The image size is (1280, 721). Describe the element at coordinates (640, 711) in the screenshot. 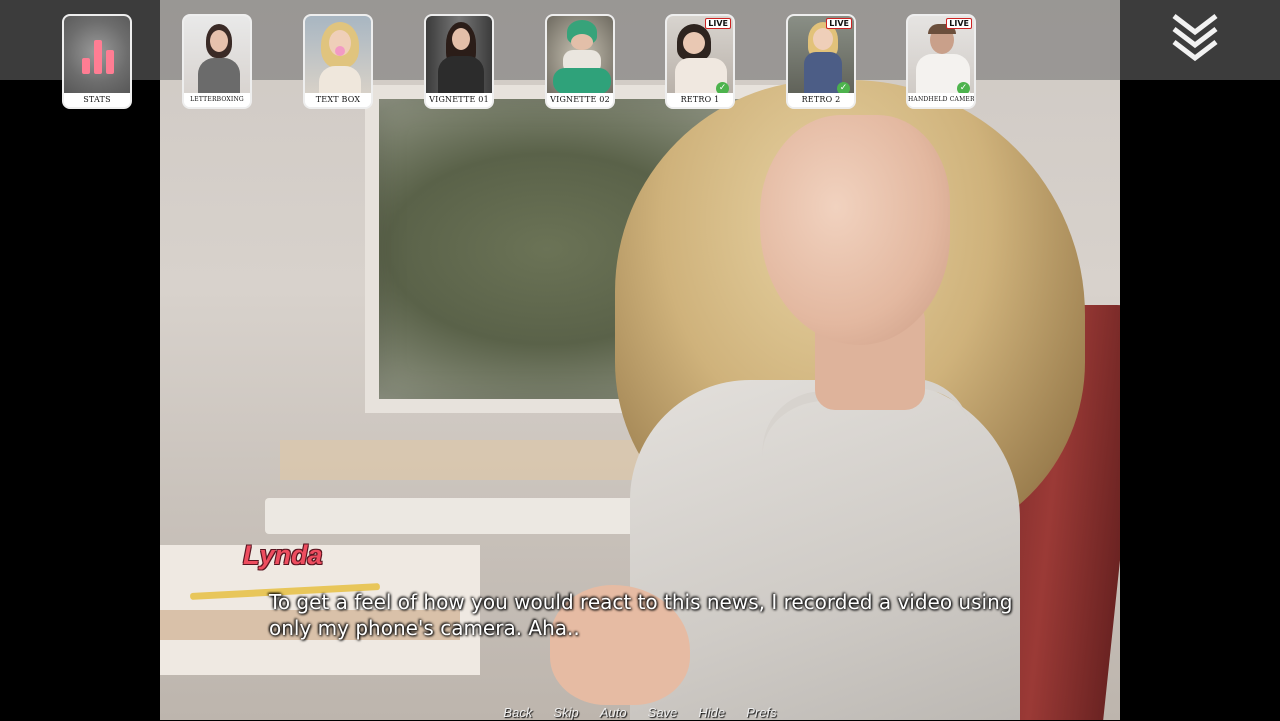

I see `quick-menu: Back Skip Auto Save Hide Prefs` at that location.